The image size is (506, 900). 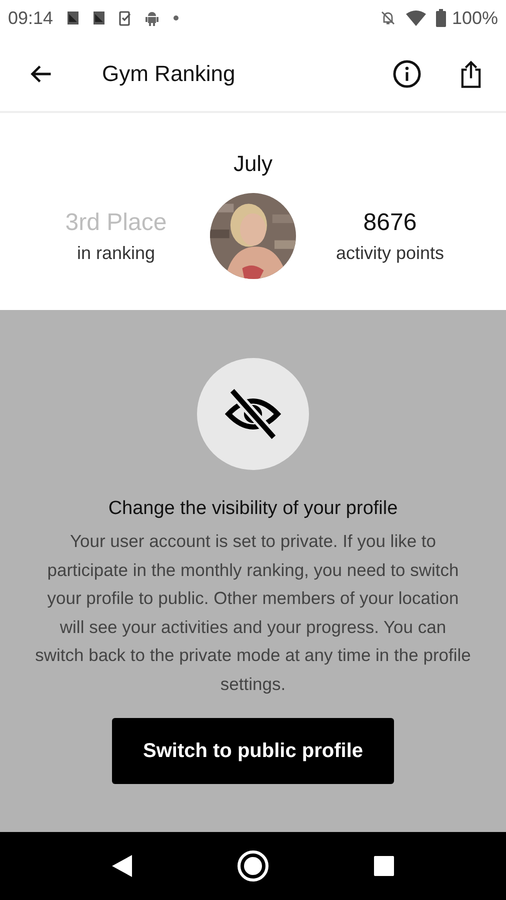 I want to click on bell-off-icon, so click(x=388, y=18).